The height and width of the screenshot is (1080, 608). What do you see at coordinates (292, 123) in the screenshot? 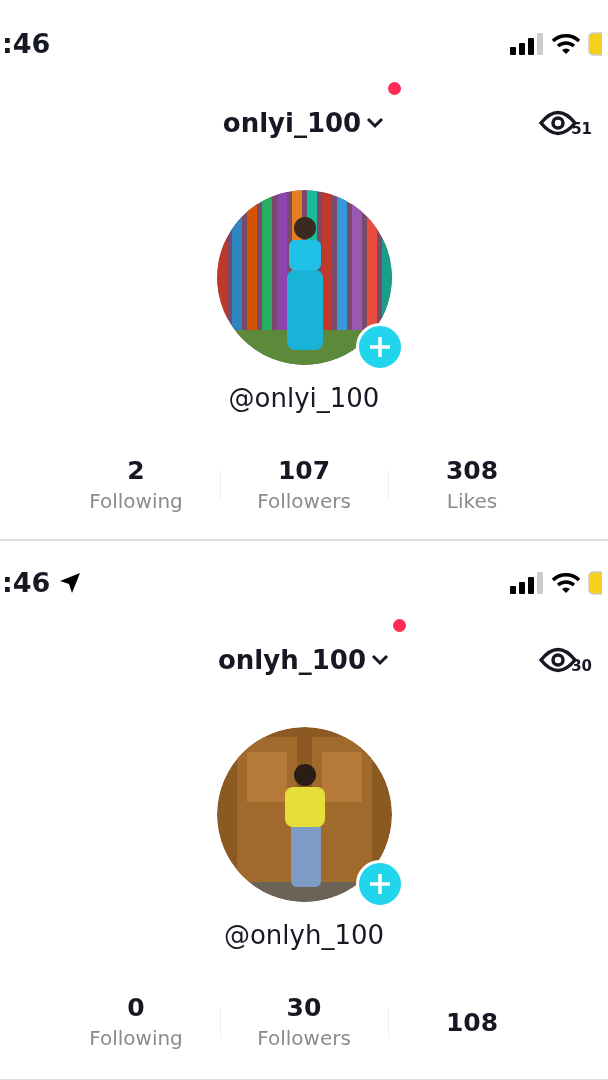
I see `username-text: onlyi_100` at bounding box center [292, 123].